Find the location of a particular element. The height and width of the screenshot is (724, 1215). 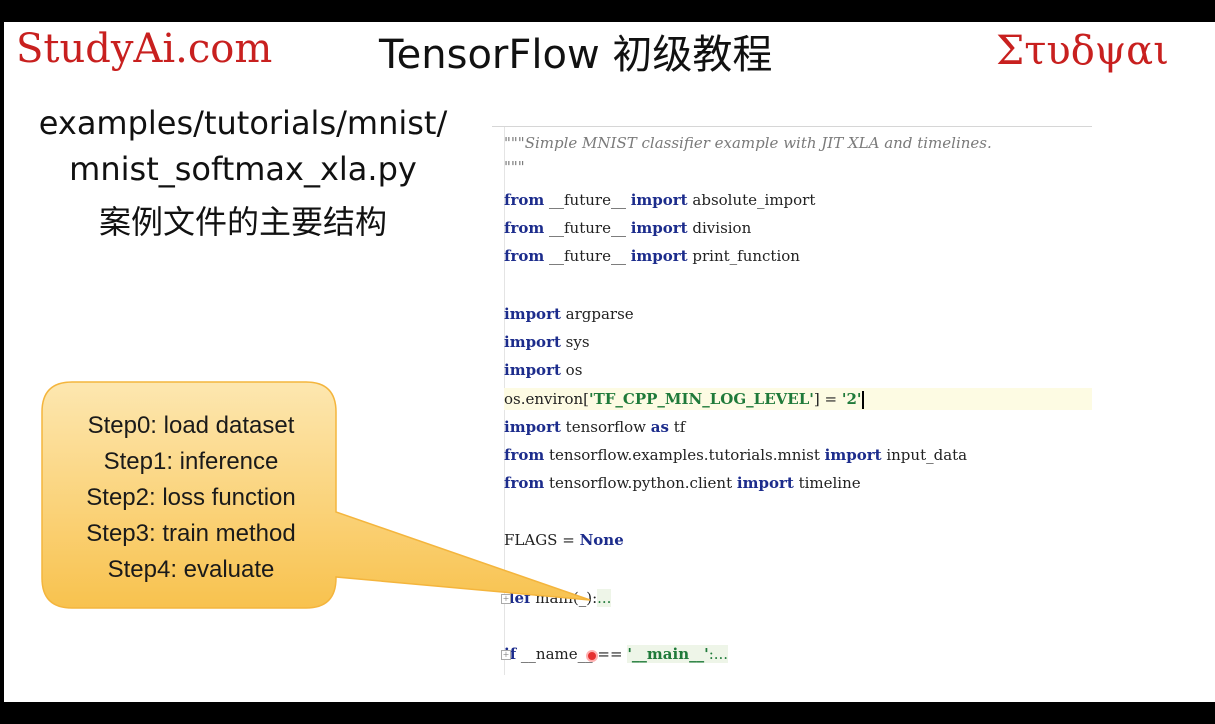

callout-bubble is located at coordinates (316, 495).